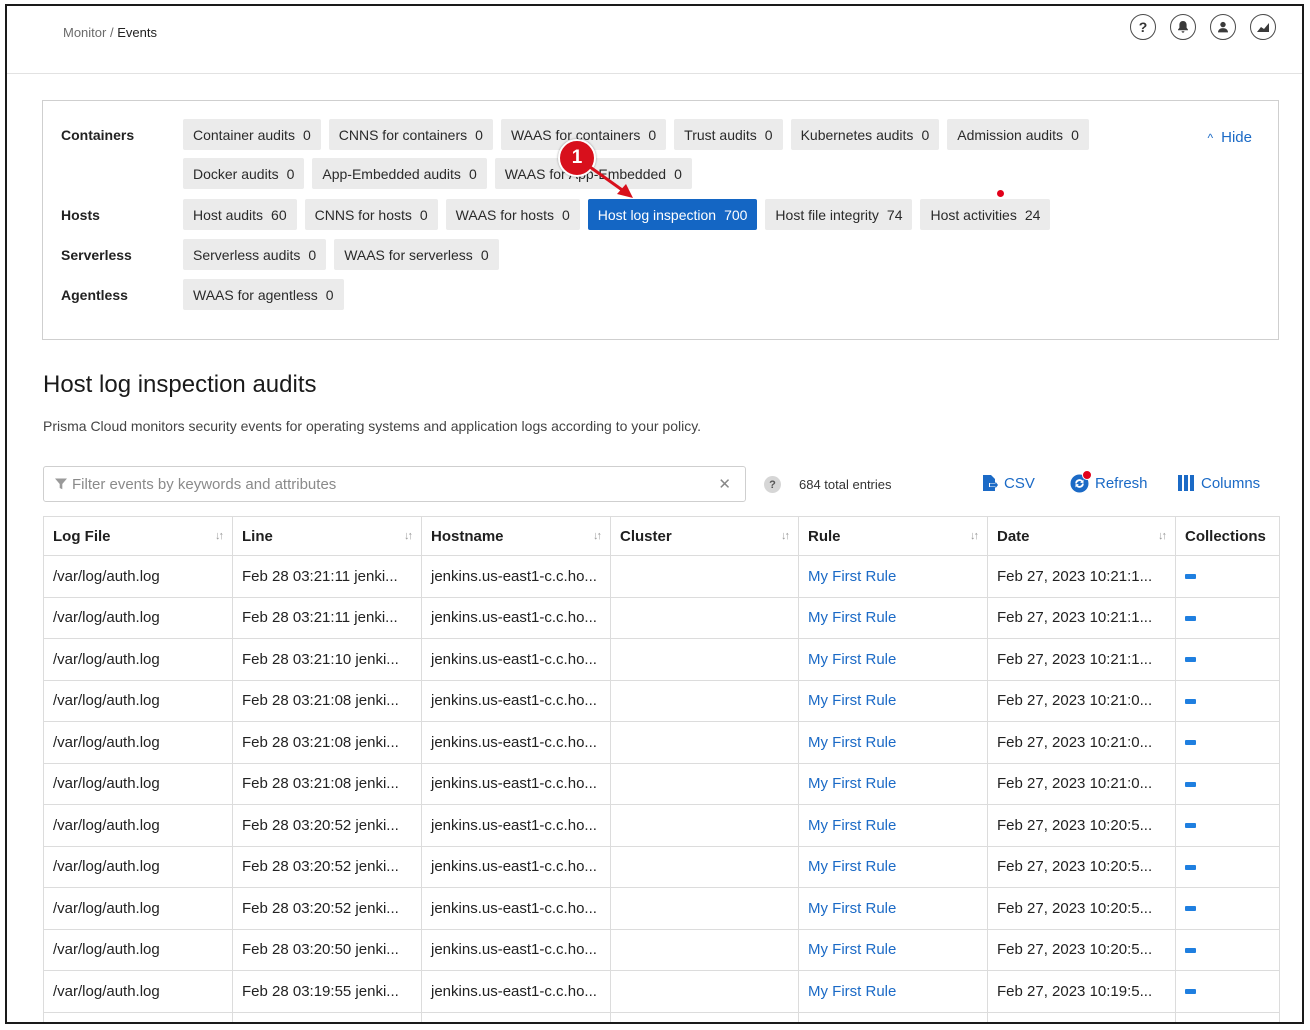 The height and width of the screenshot is (1030, 1310). Describe the element at coordinates (661, 1016) in the screenshot. I see `table-row` at that location.